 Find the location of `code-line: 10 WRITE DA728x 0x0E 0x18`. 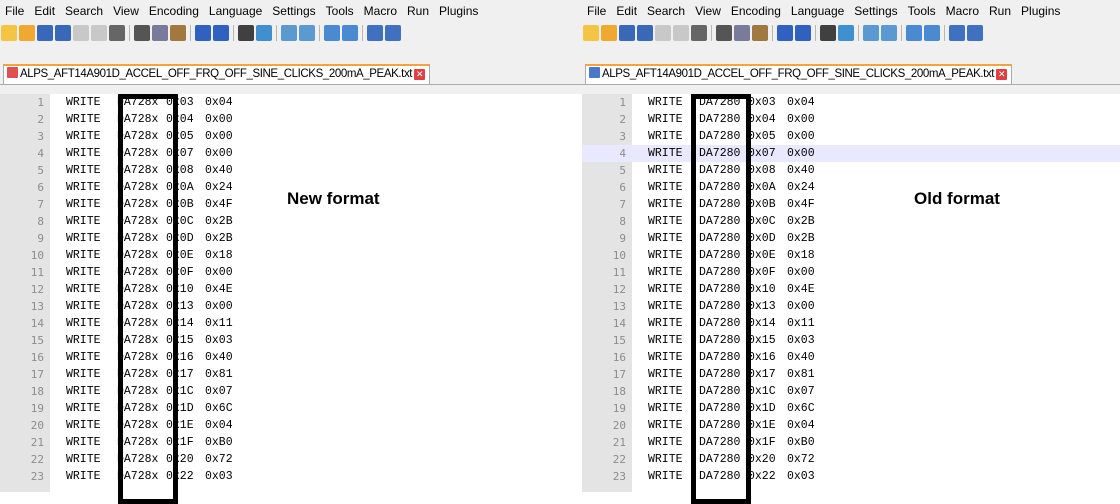

code-line: 10 WRITE DA728x 0x0E 0x18 is located at coordinates (291, 255).